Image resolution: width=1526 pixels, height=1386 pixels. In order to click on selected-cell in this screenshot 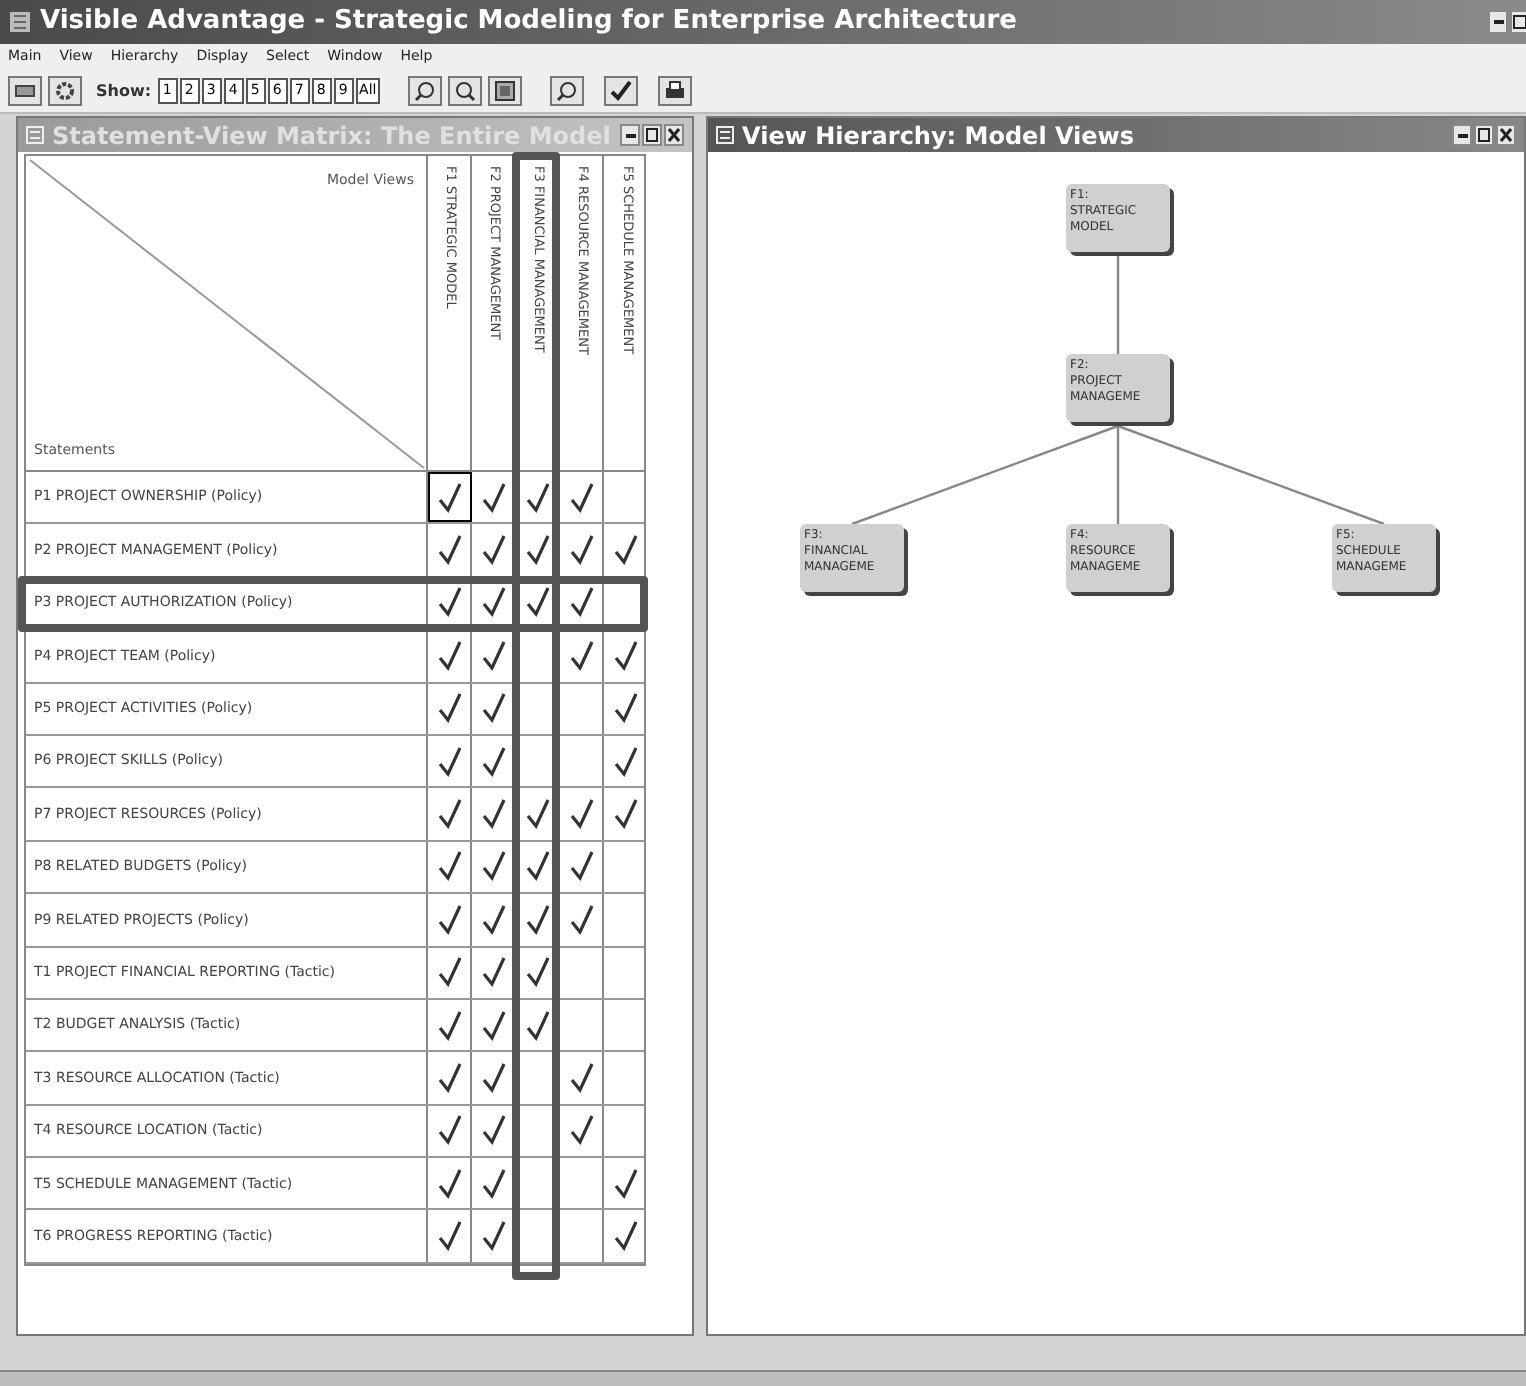, I will do `click(450, 497)`.